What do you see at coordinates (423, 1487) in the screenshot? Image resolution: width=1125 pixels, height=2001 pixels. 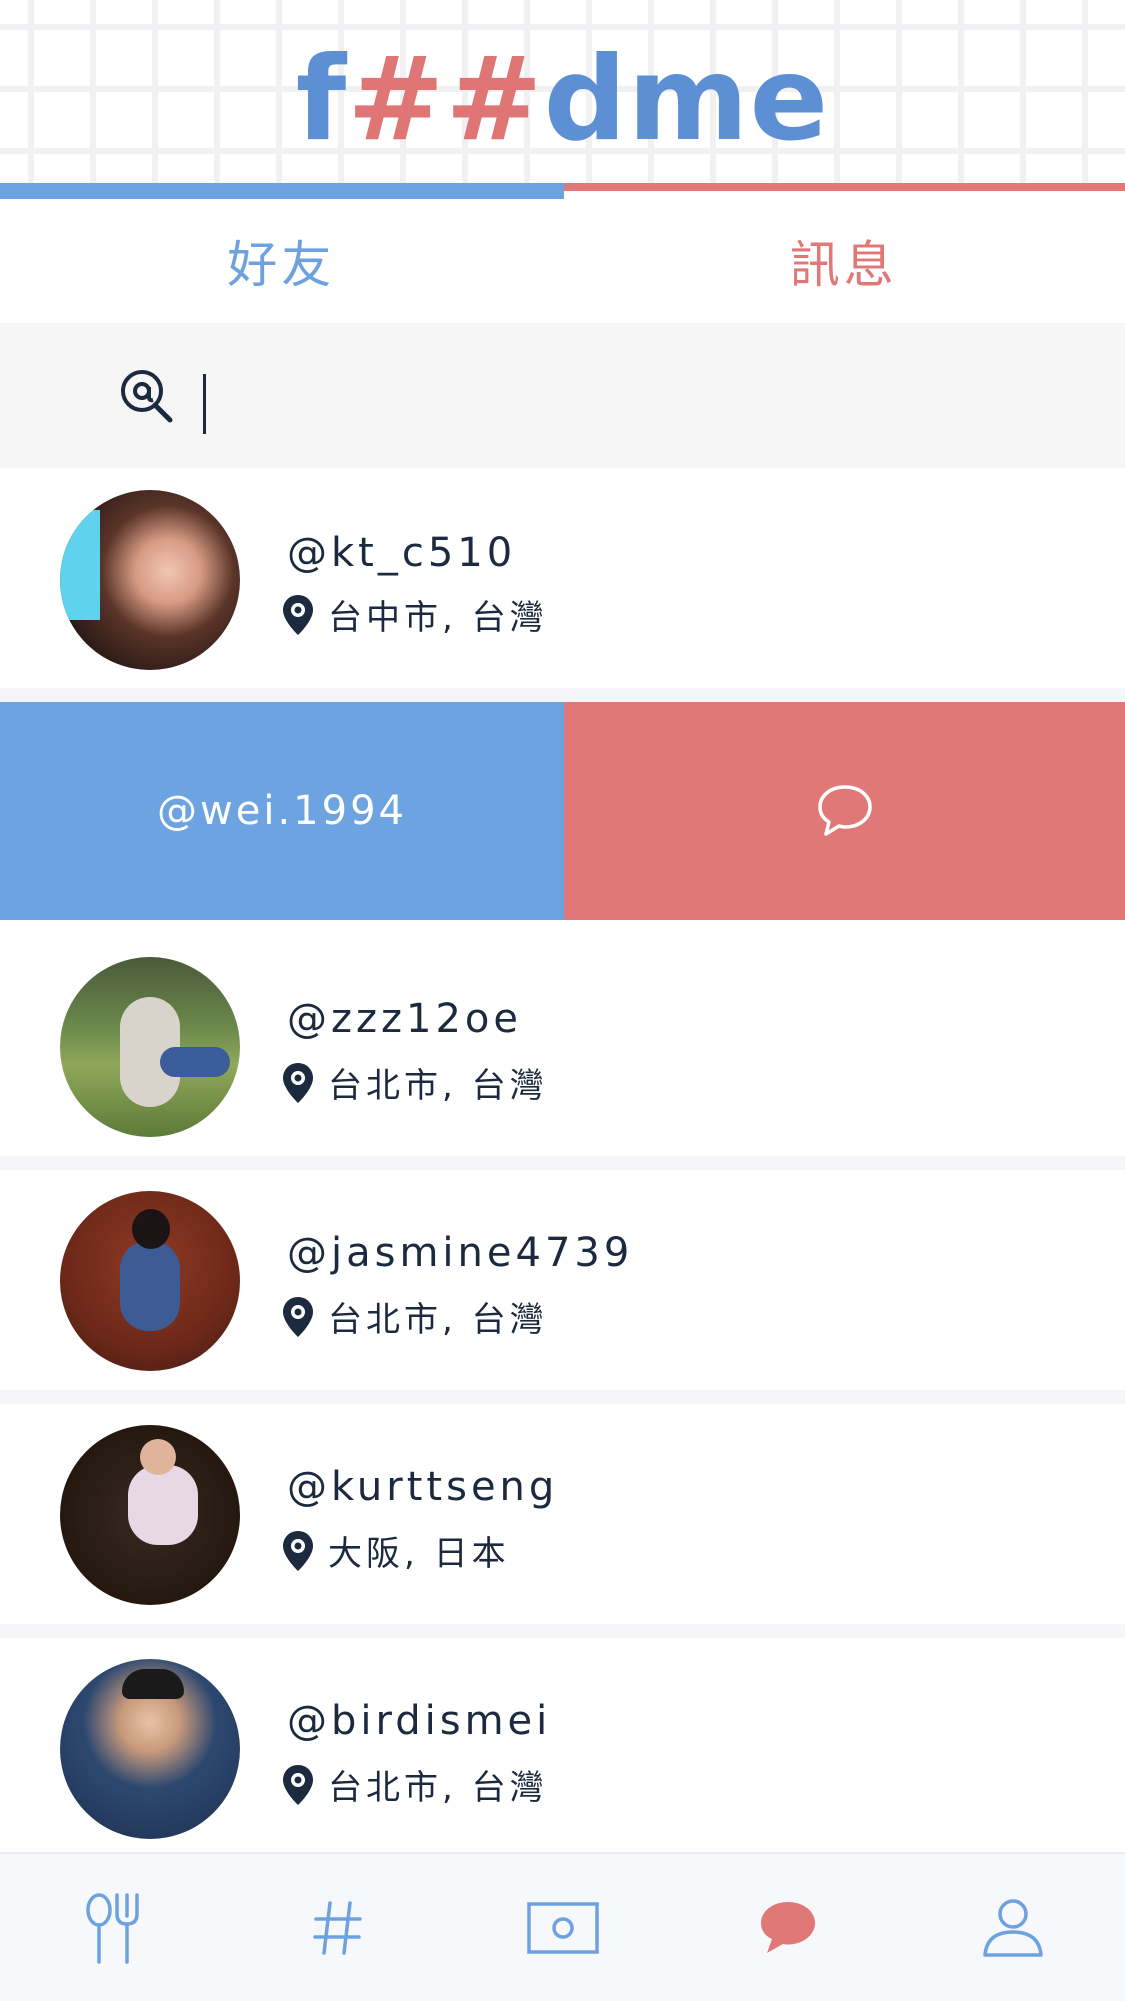 I see `username: @kurttseng` at bounding box center [423, 1487].